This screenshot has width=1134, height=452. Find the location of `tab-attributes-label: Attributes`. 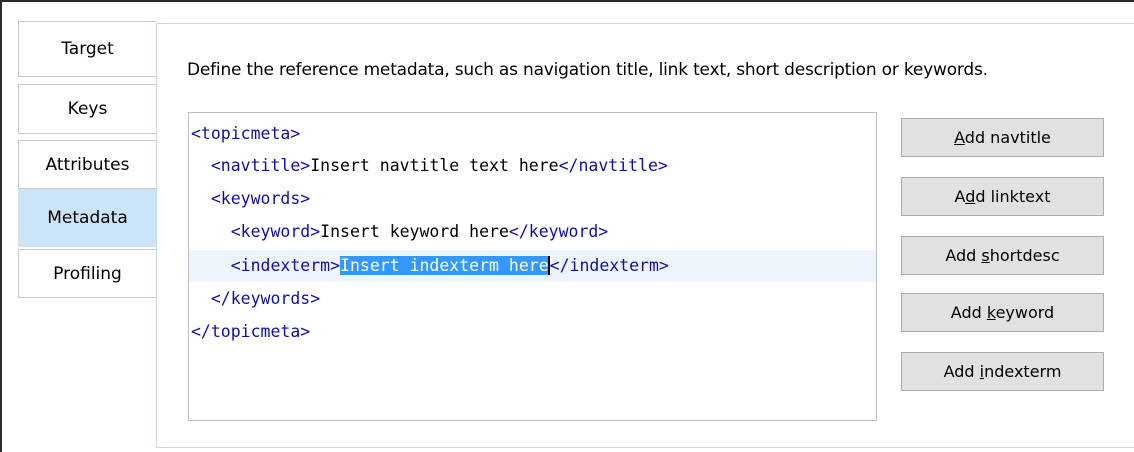

tab-attributes-label: Attributes is located at coordinates (87, 164).